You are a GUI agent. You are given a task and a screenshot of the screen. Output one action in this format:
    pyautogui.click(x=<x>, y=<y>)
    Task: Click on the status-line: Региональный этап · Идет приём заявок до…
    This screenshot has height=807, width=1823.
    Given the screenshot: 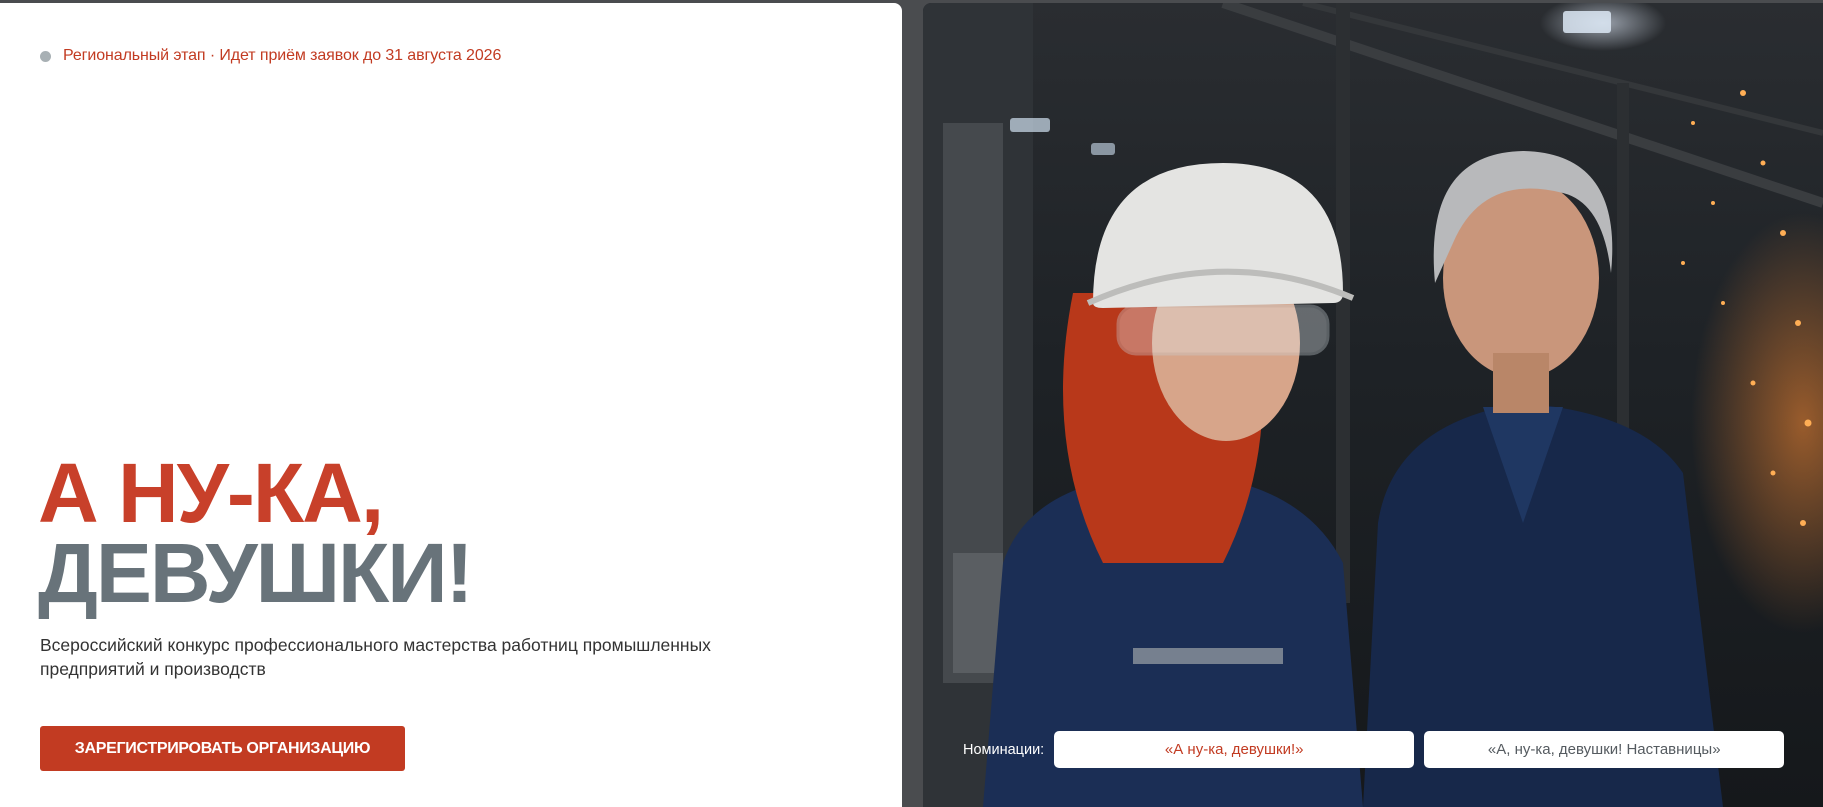 What is the action you would take?
    pyautogui.click(x=270, y=56)
    